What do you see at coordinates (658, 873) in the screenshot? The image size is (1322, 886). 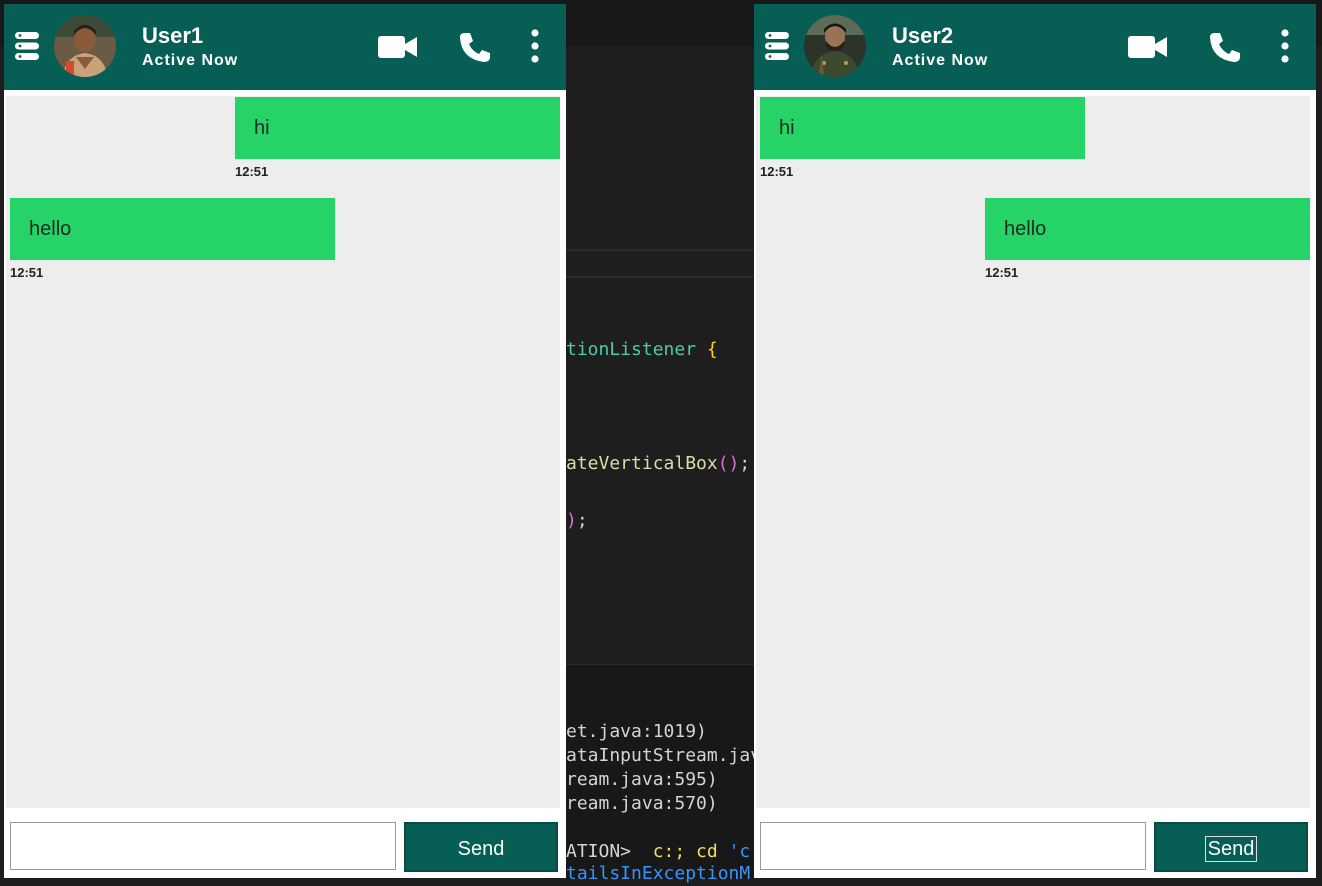 I see `terminal-line: tailsInExceptionM` at bounding box center [658, 873].